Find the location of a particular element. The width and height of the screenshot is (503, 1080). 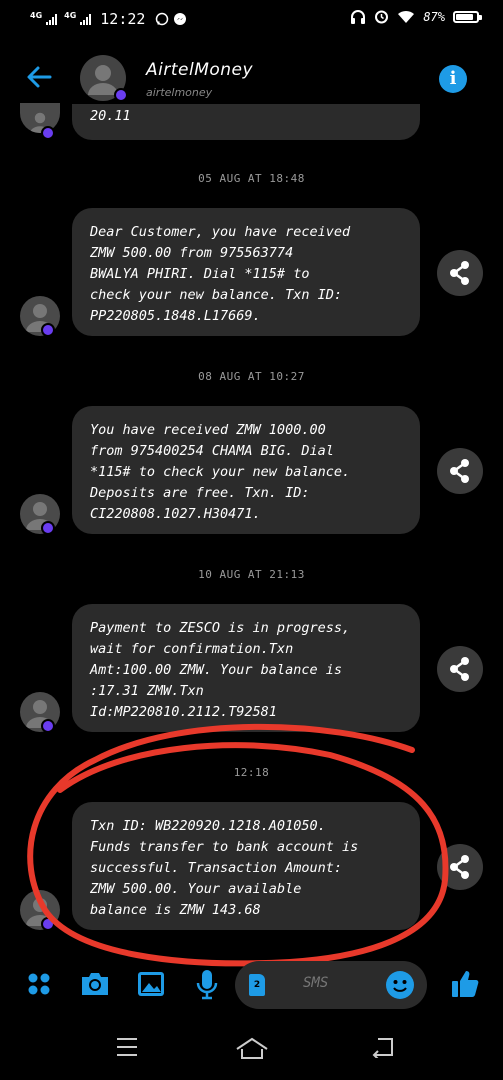

message-line: ZMW 500.00. Your available is located at coordinates (196, 889).